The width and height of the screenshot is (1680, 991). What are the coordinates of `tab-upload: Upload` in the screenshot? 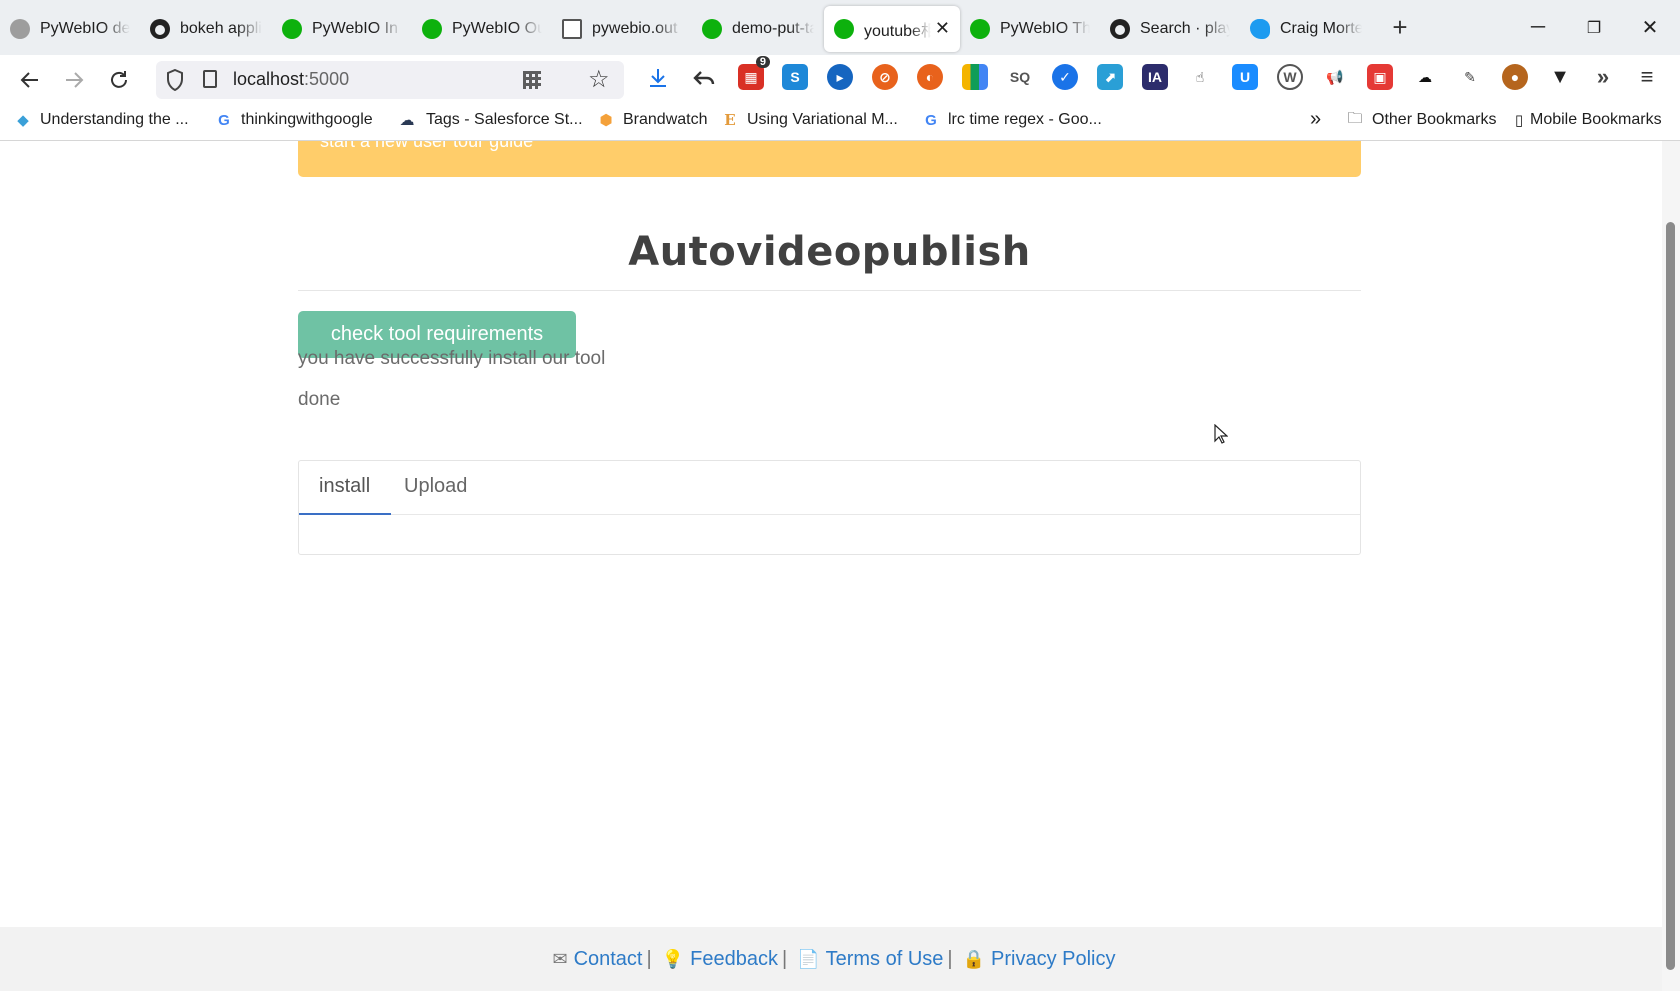 It's located at (435, 486).